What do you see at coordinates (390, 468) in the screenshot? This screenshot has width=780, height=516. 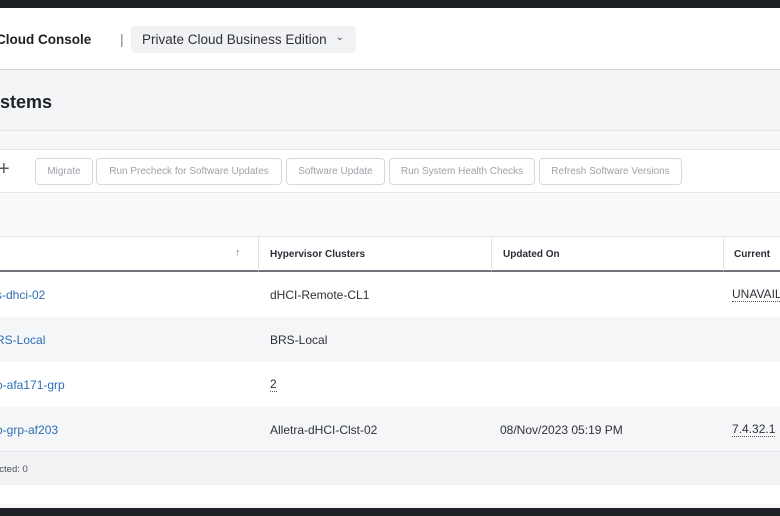 I see `table-footer: ected: 0` at bounding box center [390, 468].